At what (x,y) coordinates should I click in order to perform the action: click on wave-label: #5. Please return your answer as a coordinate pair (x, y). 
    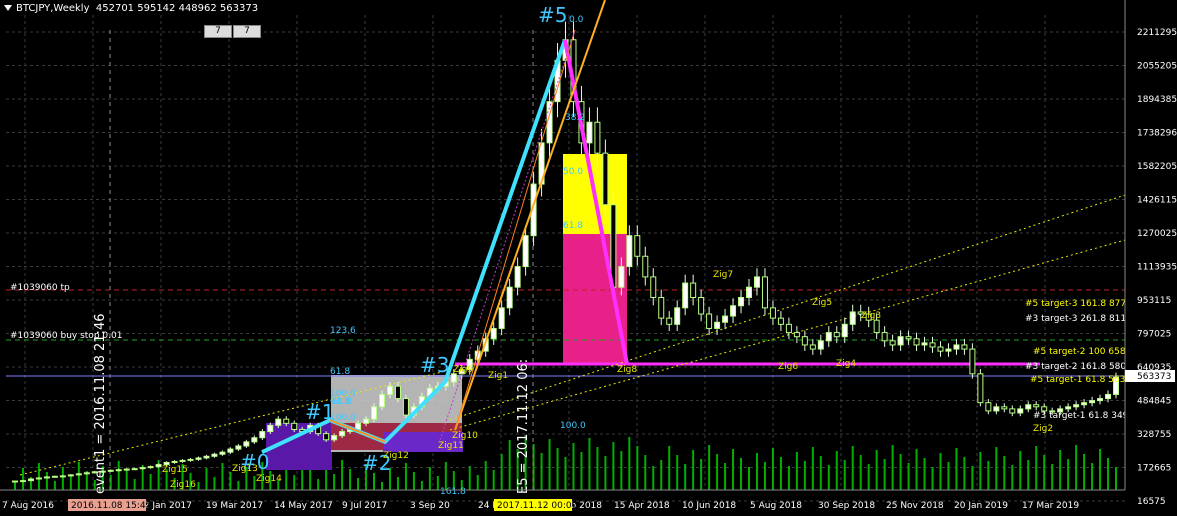
    Looking at the image, I should click on (552, 15).